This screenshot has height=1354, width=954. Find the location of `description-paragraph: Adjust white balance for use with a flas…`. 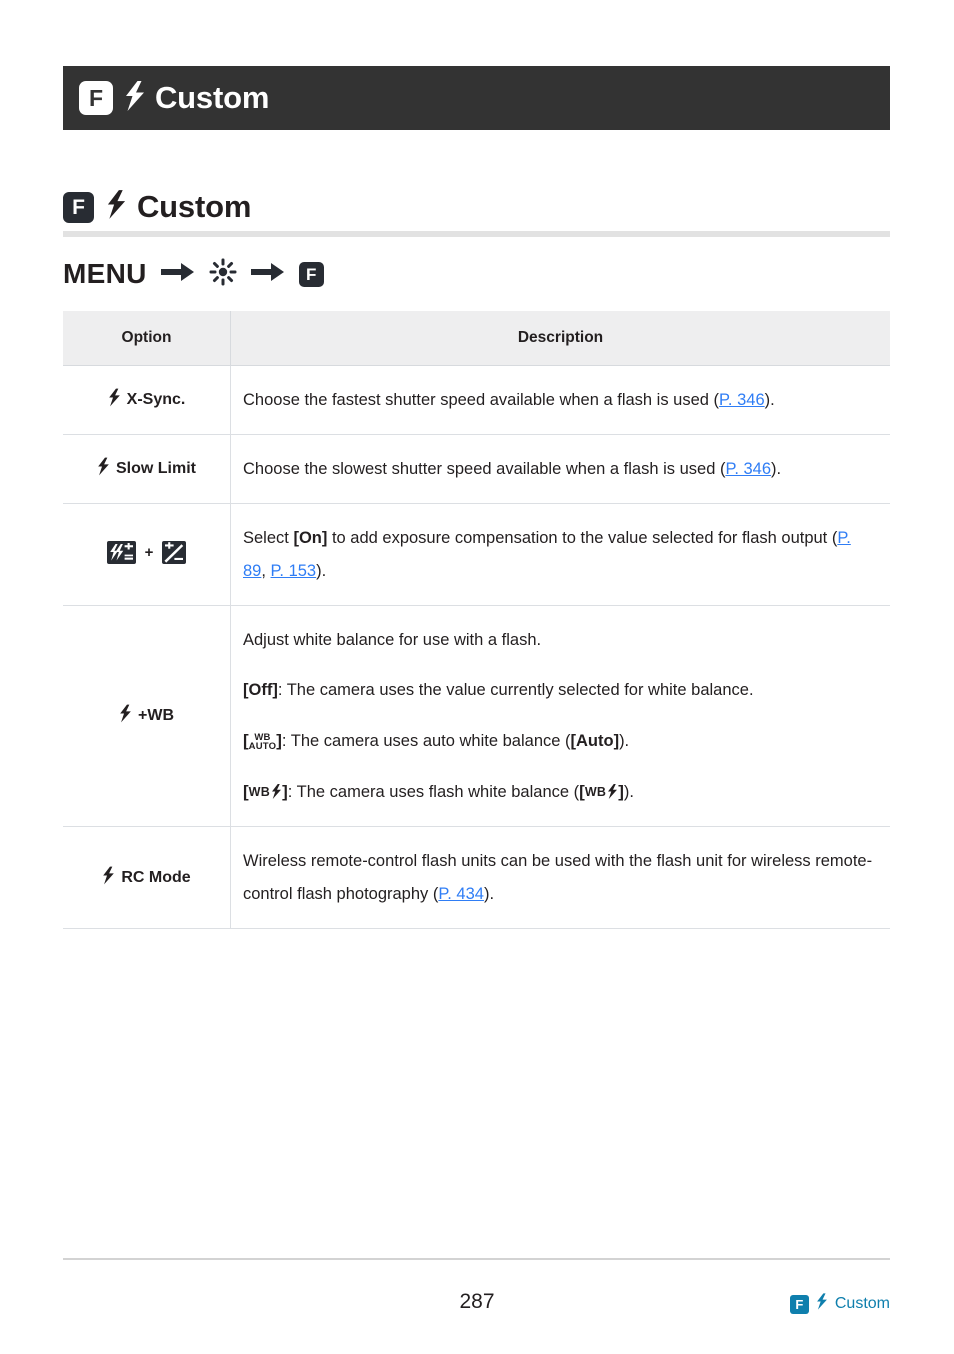

description-paragraph: Adjust white balance for use with a flas… is located at coordinates (392, 639).